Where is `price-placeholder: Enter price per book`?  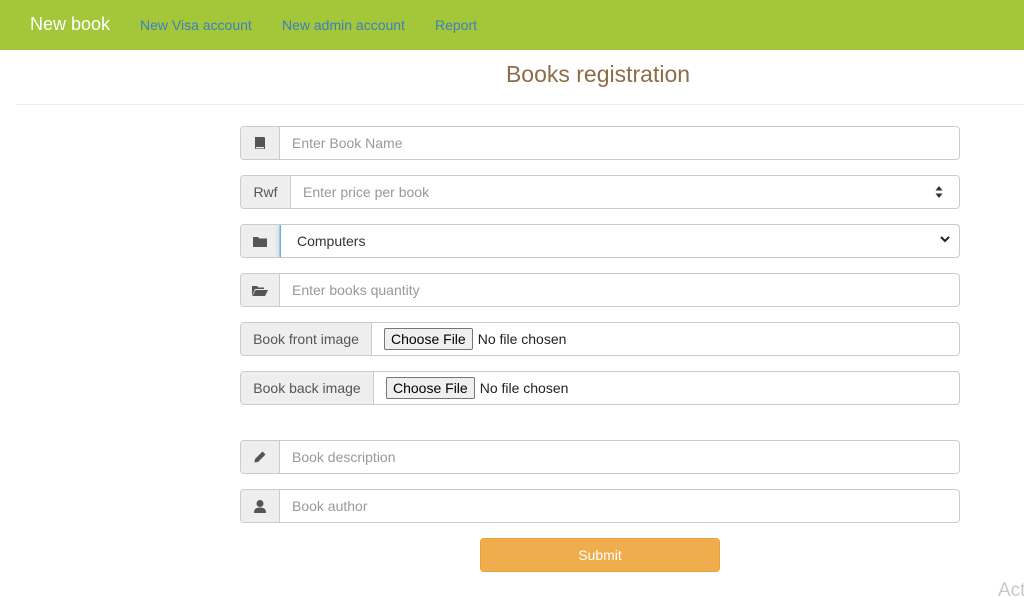 price-placeholder: Enter price per book is located at coordinates (366, 192).